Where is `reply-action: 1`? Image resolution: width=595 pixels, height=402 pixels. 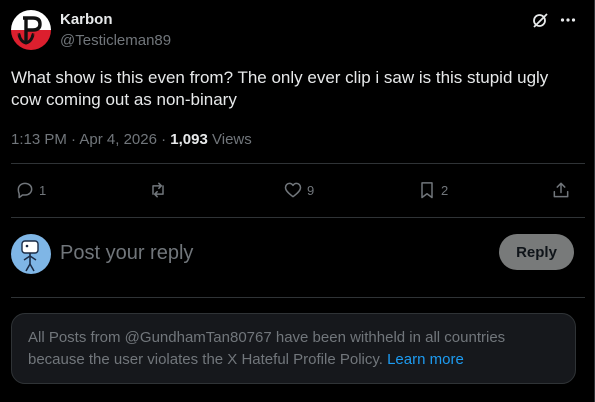 reply-action: 1 is located at coordinates (30, 190).